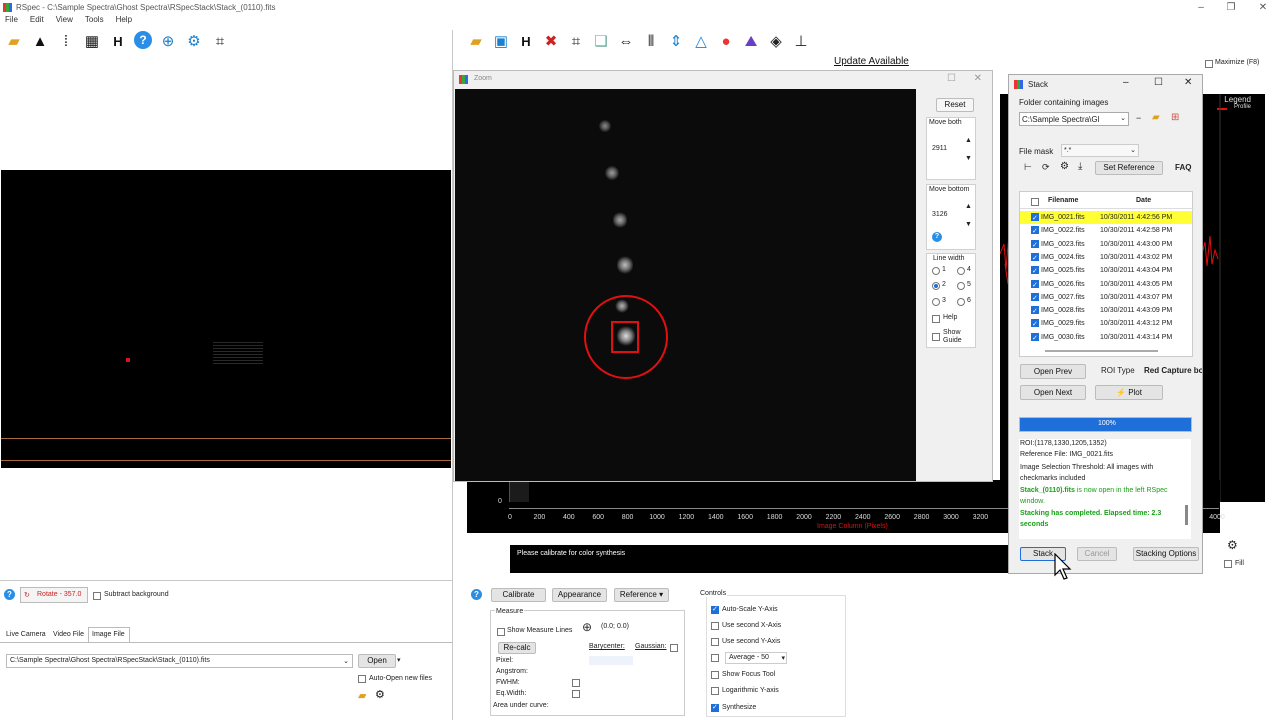  What do you see at coordinates (1053, 371) in the screenshot?
I see `open-prev-button: Open Prev` at bounding box center [1053, 371].